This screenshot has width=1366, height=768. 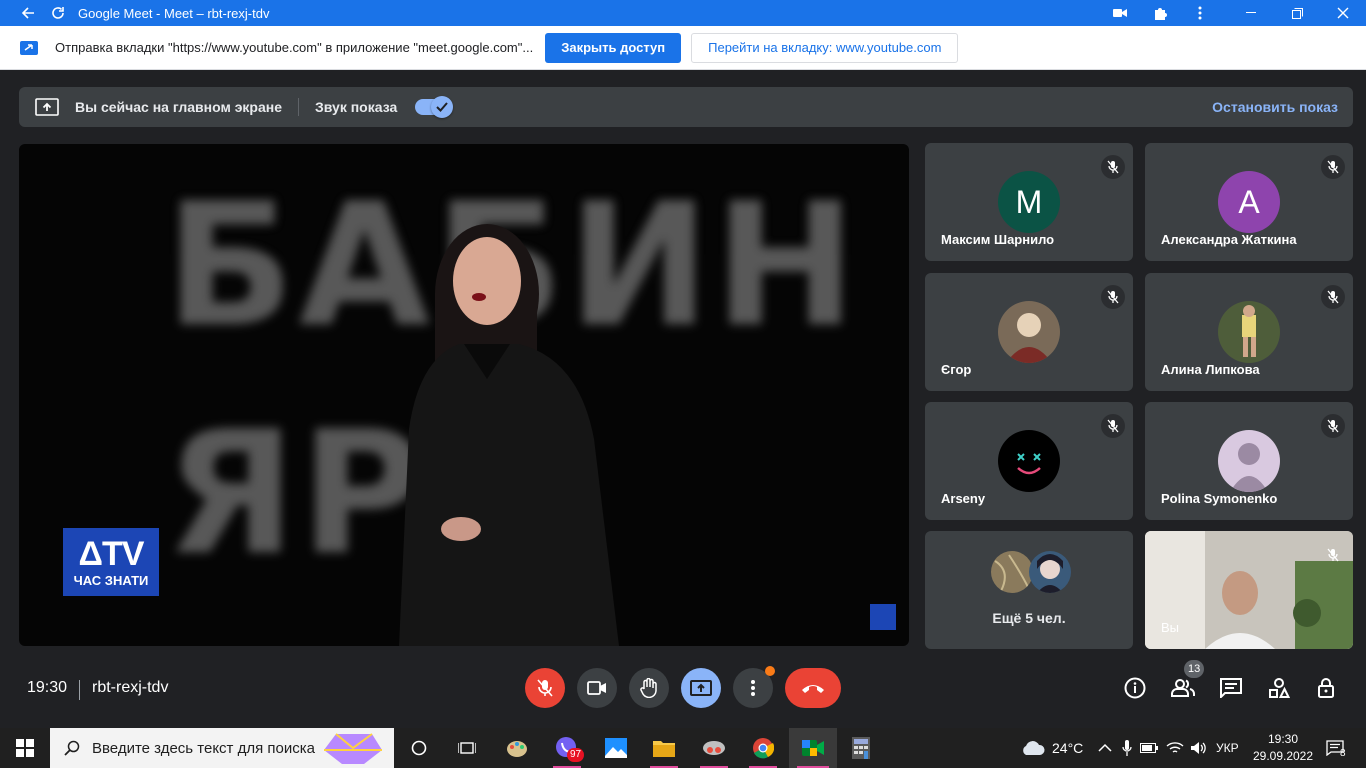 What do you see at coordinates (545, 688) in the screenshot?
I see `microphone-toggle-button` at bounding box center [545, 688].